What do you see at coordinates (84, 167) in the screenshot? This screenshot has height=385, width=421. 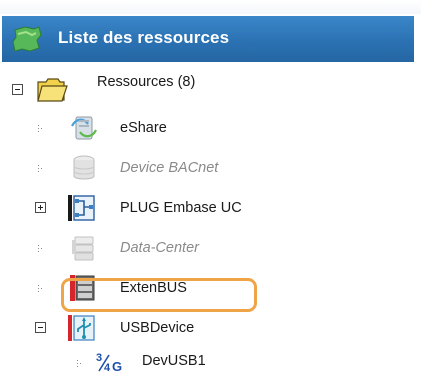 I see `database-disabled-icon` at bounding box center [84, 167].